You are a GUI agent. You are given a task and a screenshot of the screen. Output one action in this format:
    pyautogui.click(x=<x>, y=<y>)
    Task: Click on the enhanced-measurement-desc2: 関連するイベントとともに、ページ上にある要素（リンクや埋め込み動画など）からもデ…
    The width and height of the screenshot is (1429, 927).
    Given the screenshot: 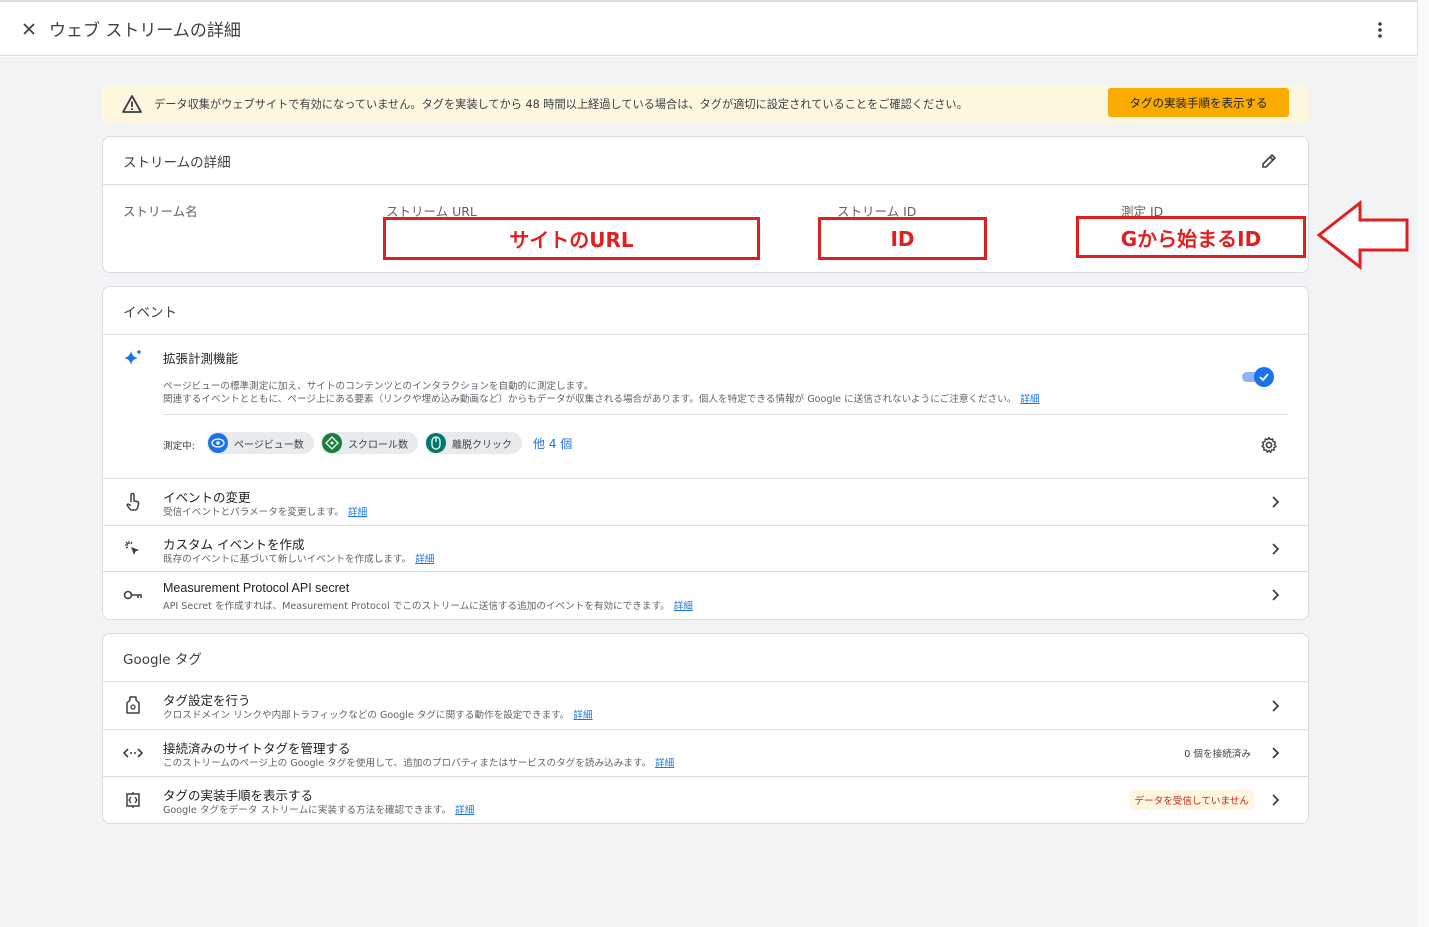 What is the action you would take?
    pyautogui.click(x=601, y=398)
    